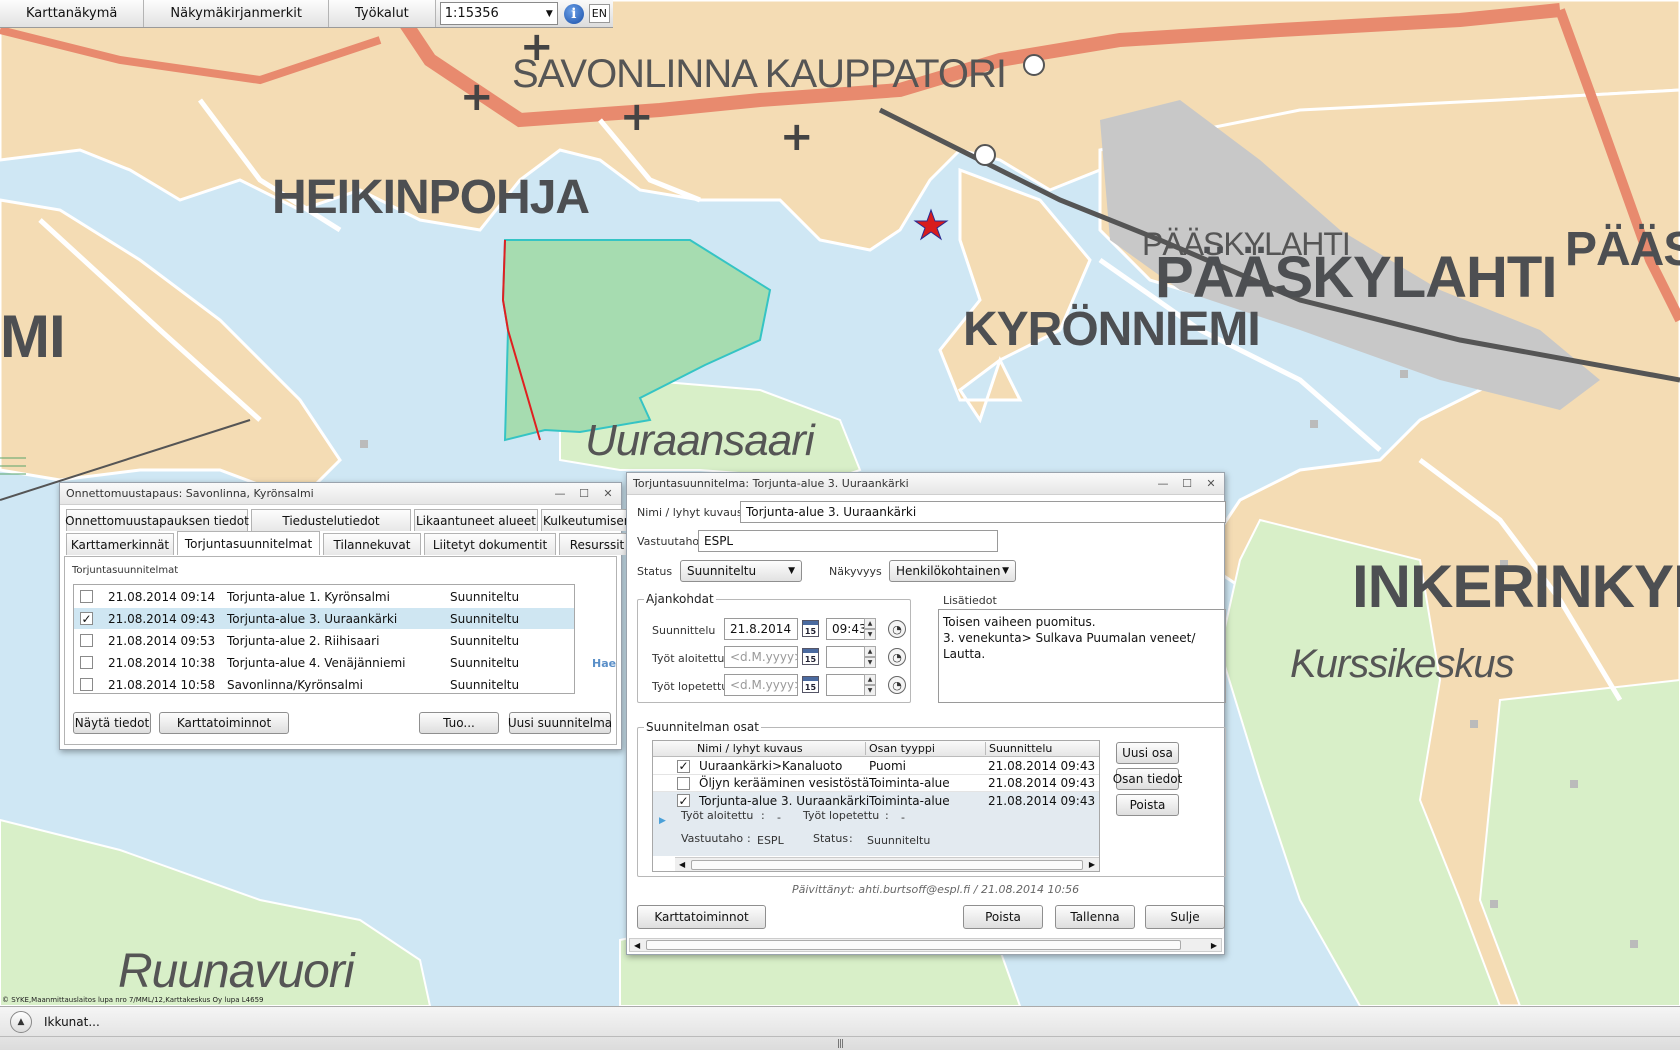  I want to click on window-horizontal-scrollbar: ◀ ▶, so click(925, 945).